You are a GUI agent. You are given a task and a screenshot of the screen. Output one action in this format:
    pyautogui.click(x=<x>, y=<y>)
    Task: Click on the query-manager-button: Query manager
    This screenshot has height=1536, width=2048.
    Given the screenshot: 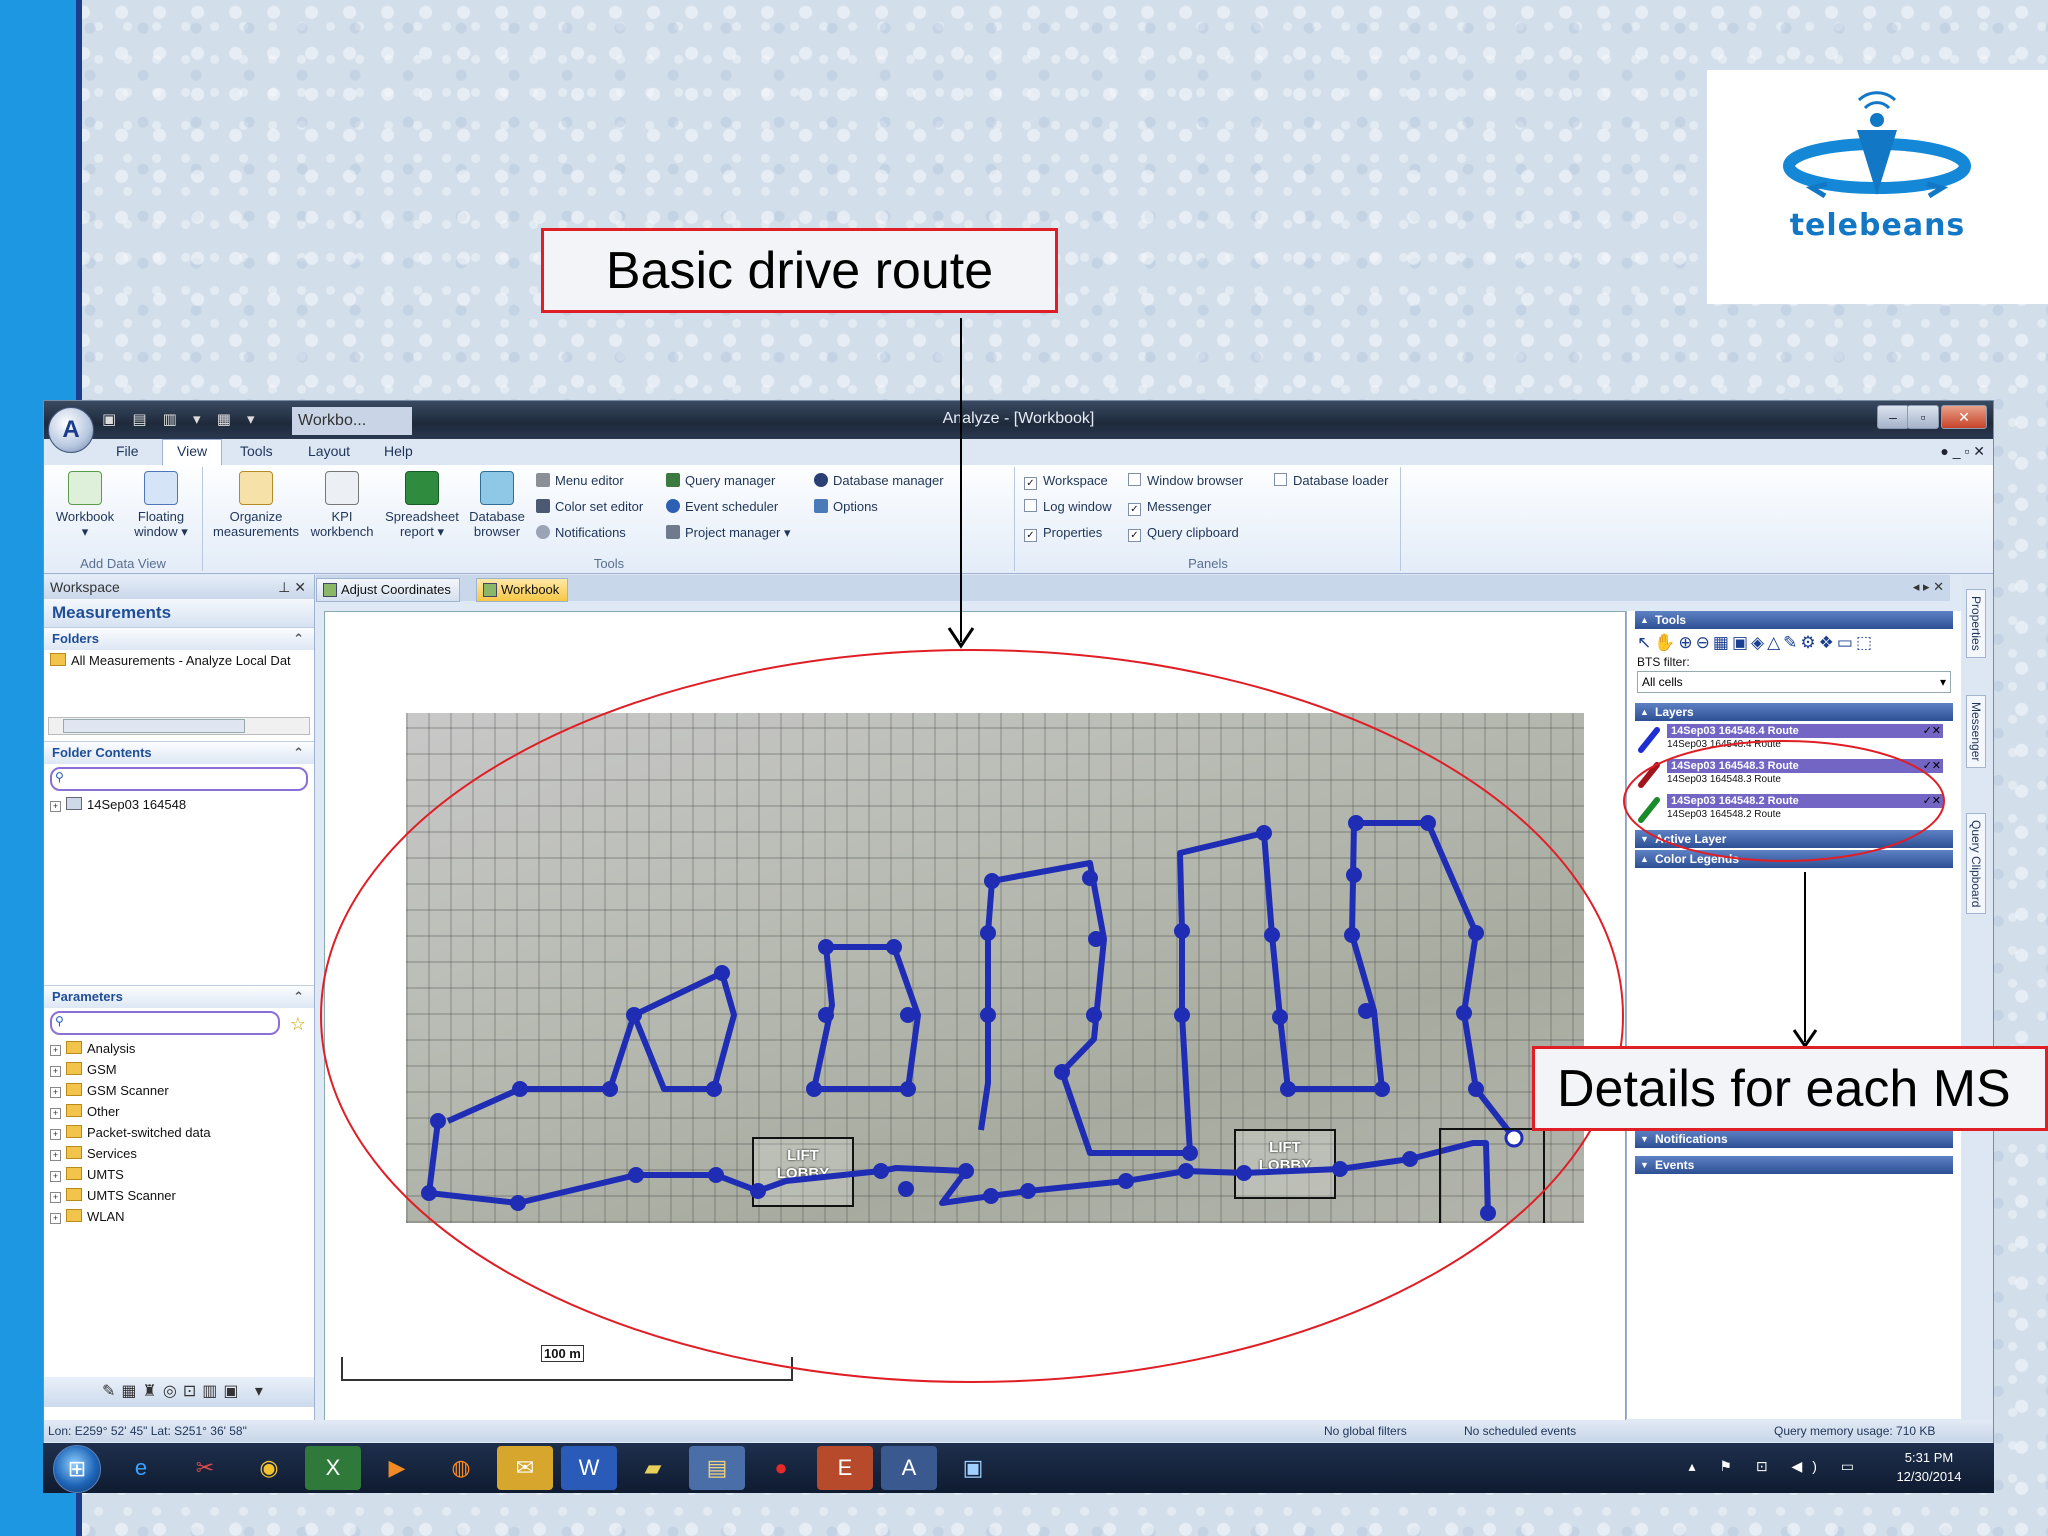 What is the action you would take?
    pyautogui.click(x=720, y=480)
    